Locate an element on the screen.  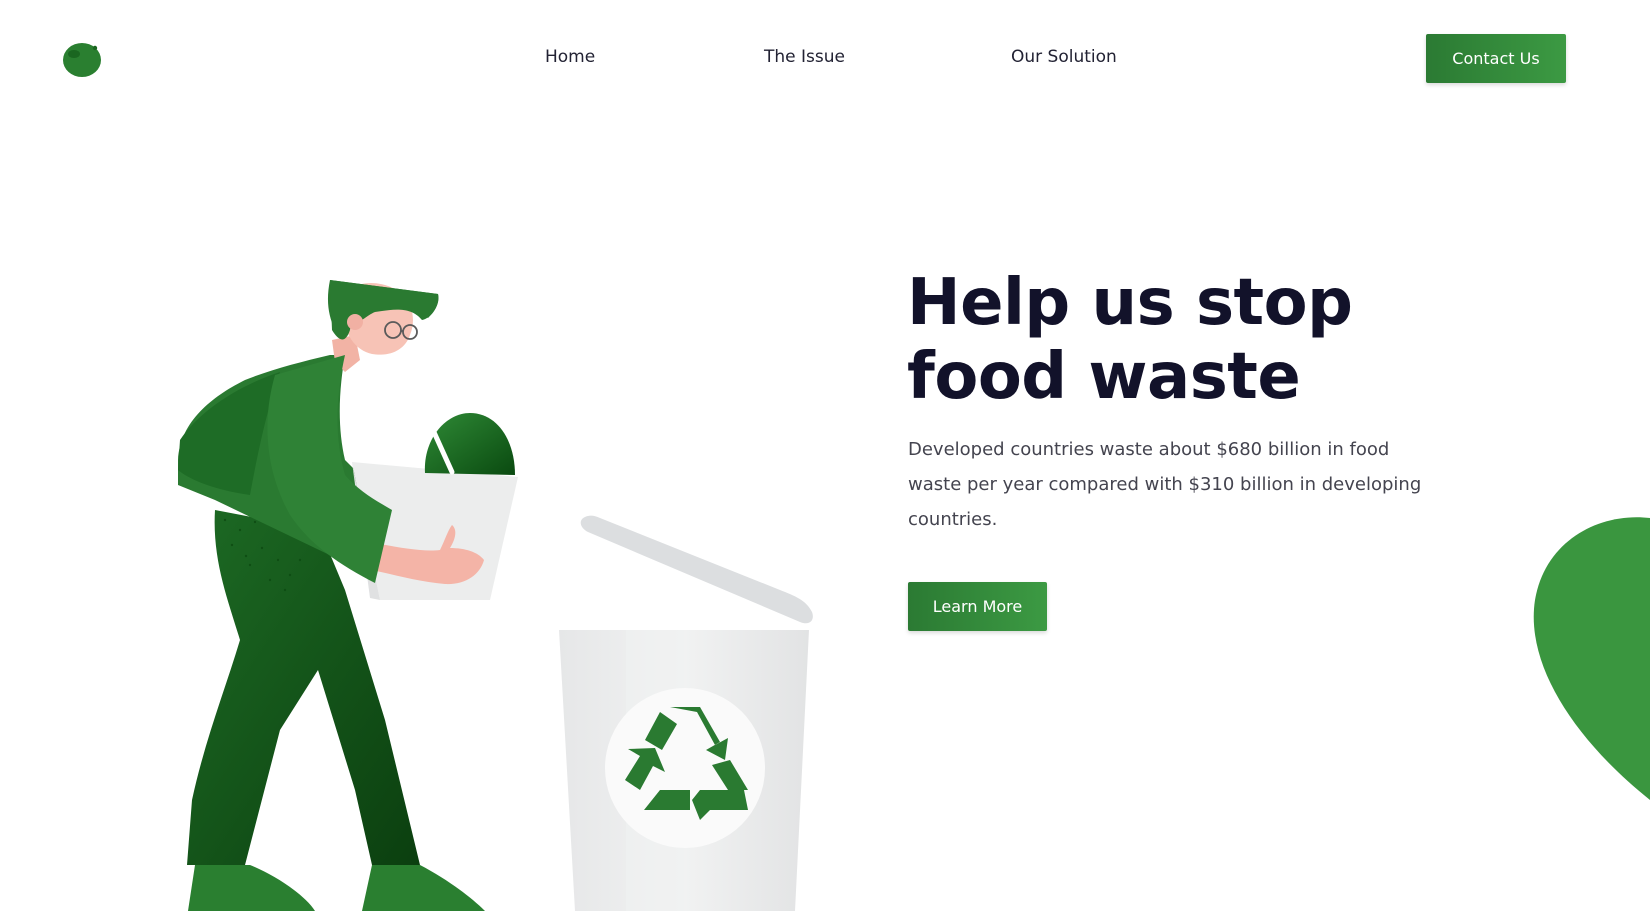
decorative-blob is located at coordinates (1591, 658).